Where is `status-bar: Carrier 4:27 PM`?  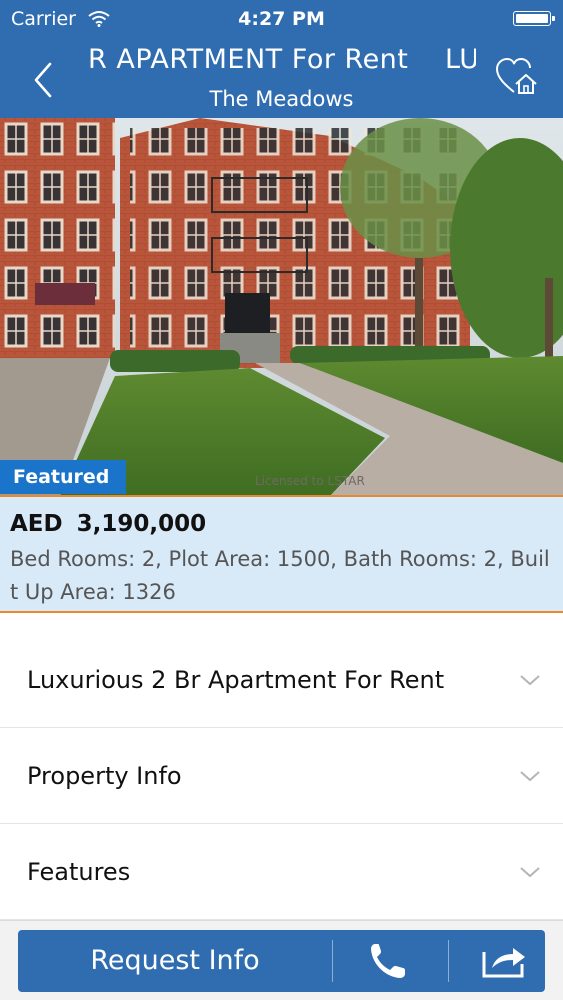
status-bar: Carrier 4:27 PM is located at coordinates (281, 19).